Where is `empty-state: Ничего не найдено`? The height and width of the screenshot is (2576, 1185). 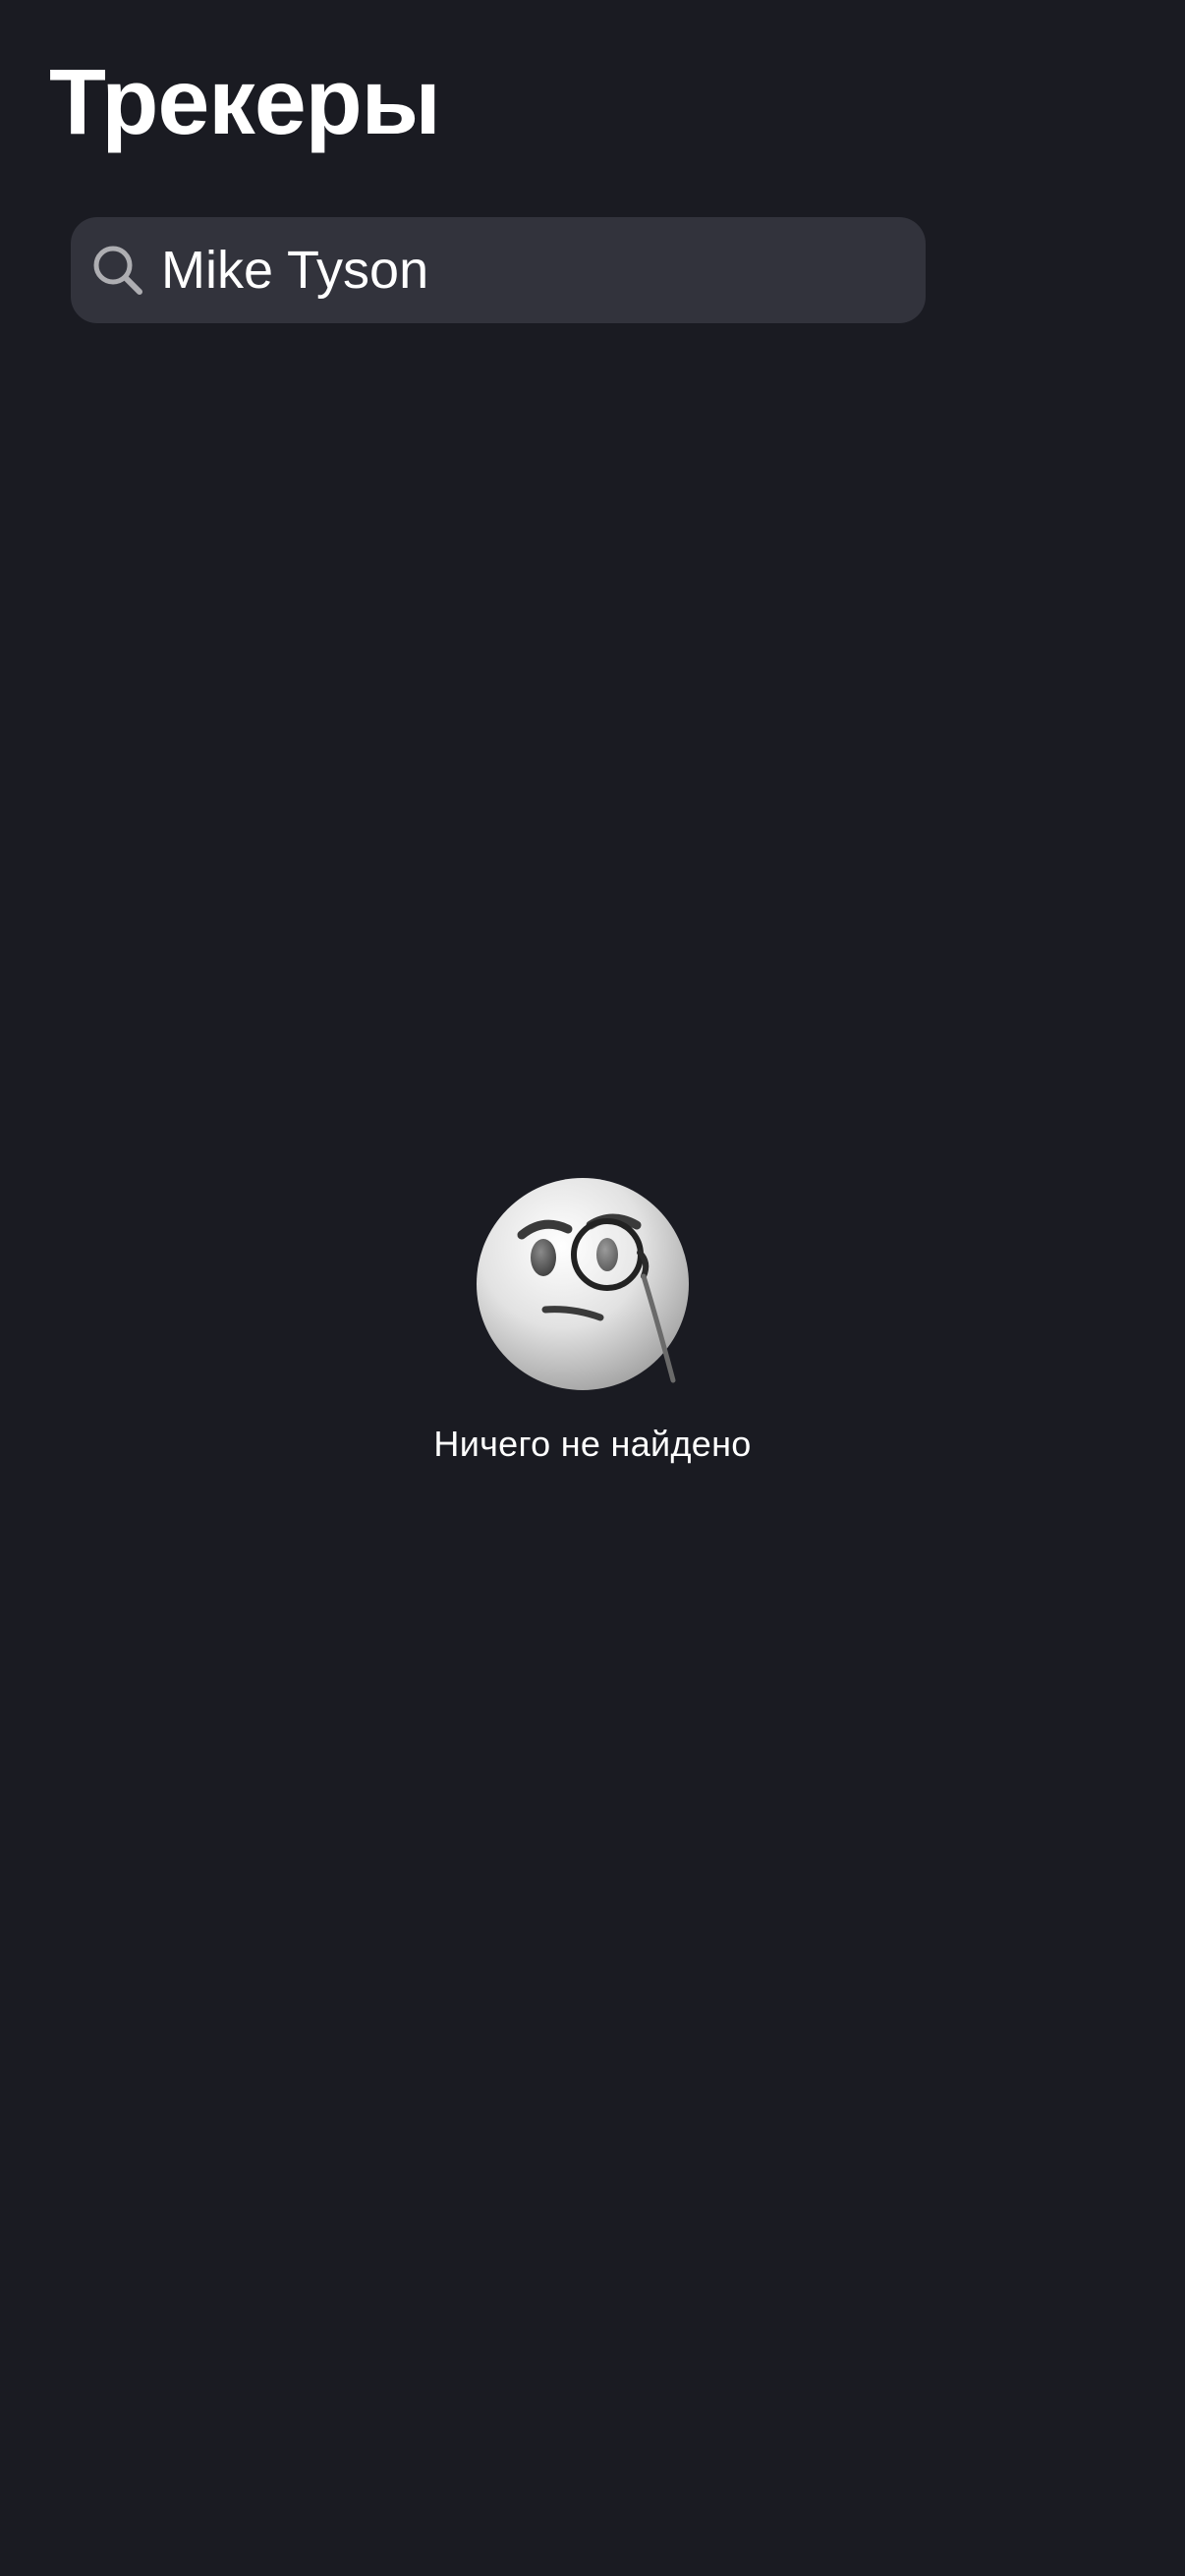
empty-state: Ничего не найдено is located at coordinates (592, 1319).